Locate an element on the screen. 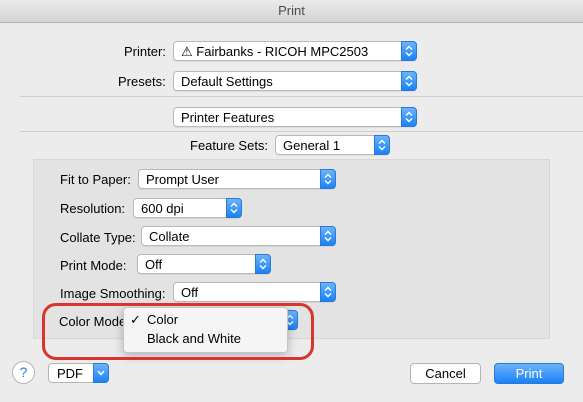  presets-label: Presets: is located at coordinates (142, 81).